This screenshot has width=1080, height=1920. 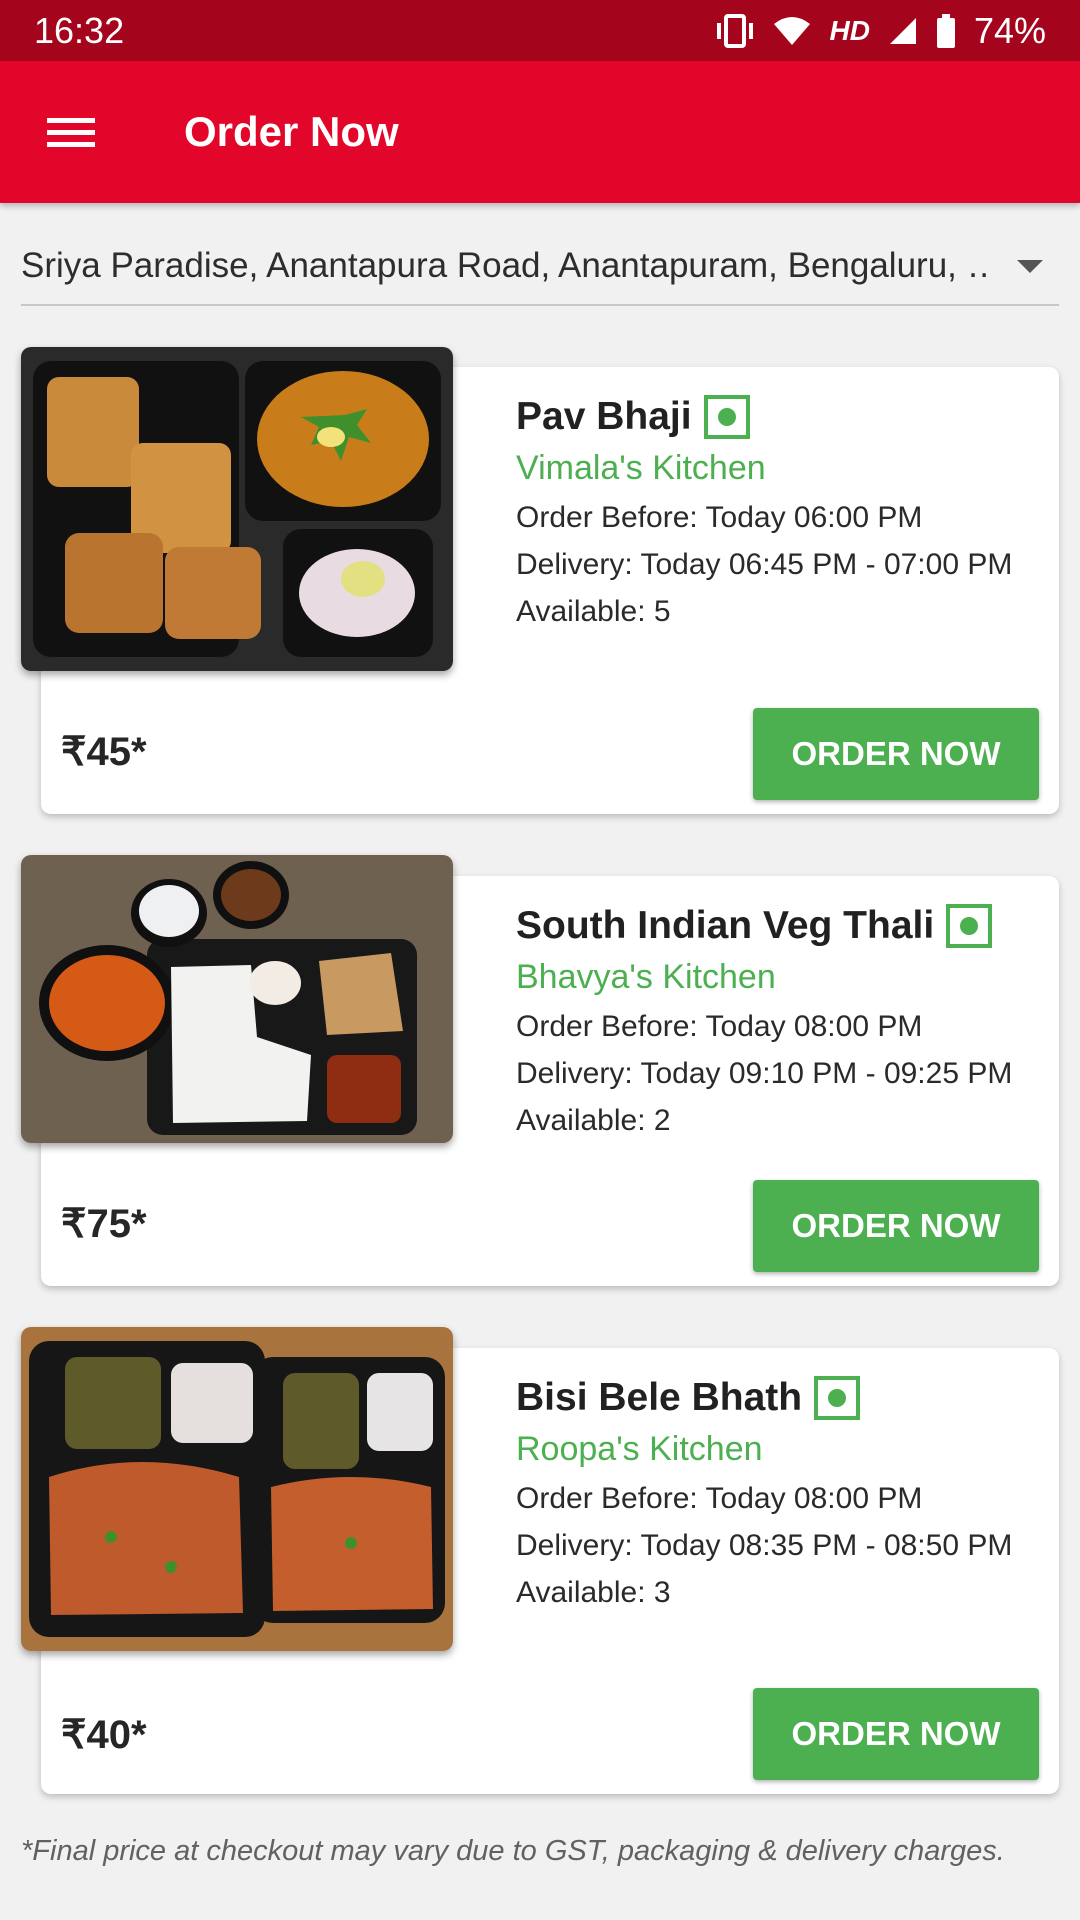 I want to click on status-time: 16:32, so click(x=79, y=30).